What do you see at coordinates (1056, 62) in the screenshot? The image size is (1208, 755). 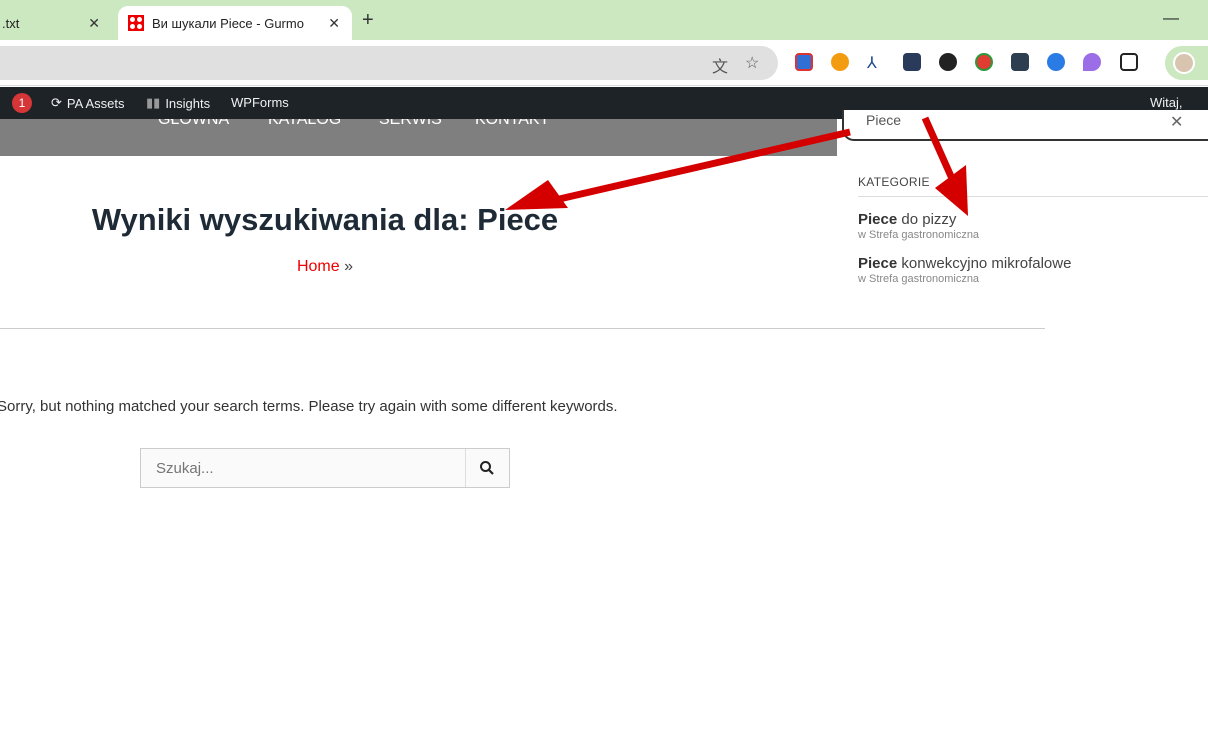 I see `tag-extension-icon` at bounding box center [1056, 62].